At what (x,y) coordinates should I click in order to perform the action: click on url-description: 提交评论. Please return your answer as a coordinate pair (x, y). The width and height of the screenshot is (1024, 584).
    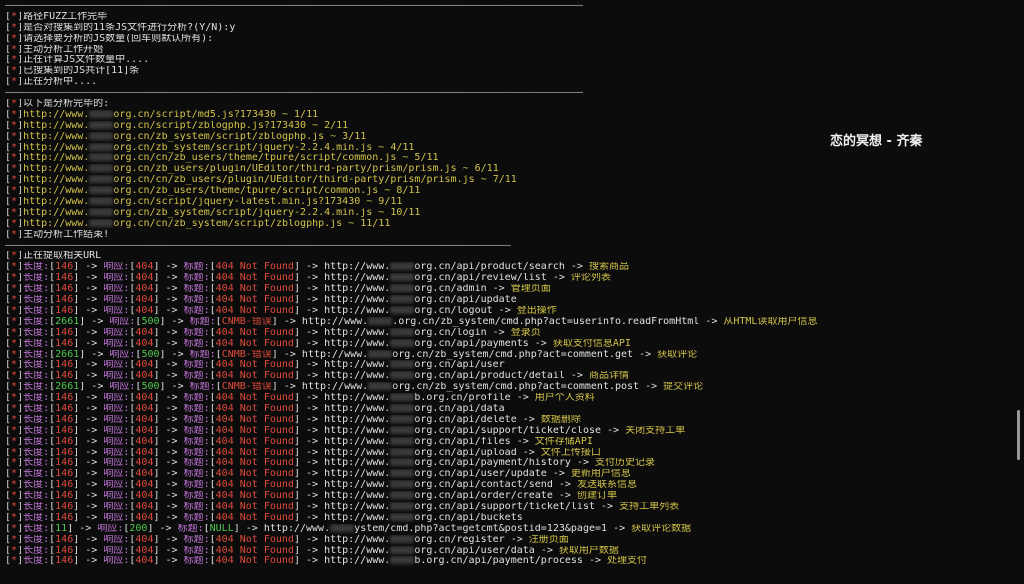
    Looking at the image, I should click on (683, 387).